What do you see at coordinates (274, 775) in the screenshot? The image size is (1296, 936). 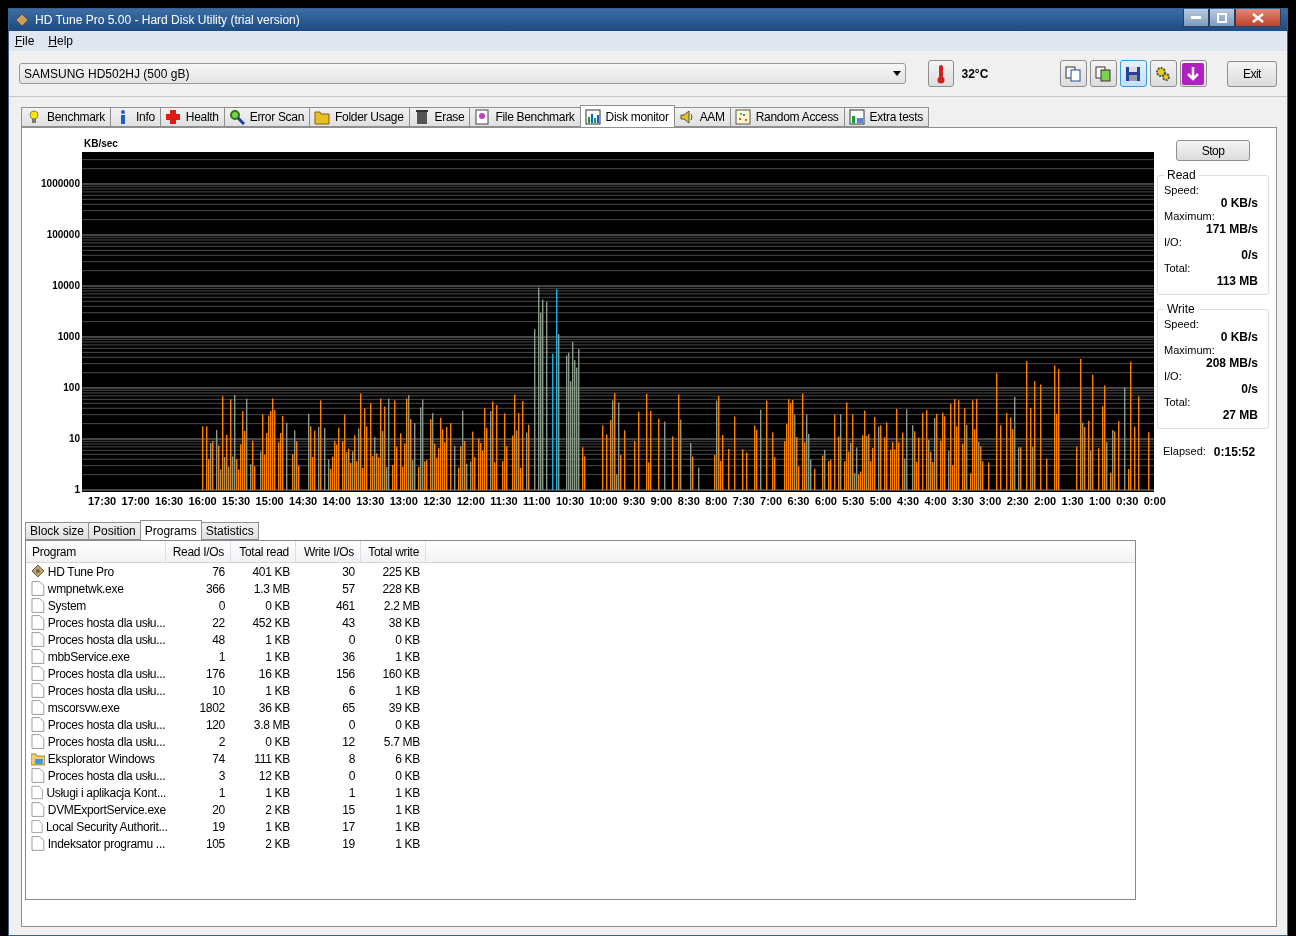 I see `table-cell-text: 12 KB` at bounding box center [274, 775].